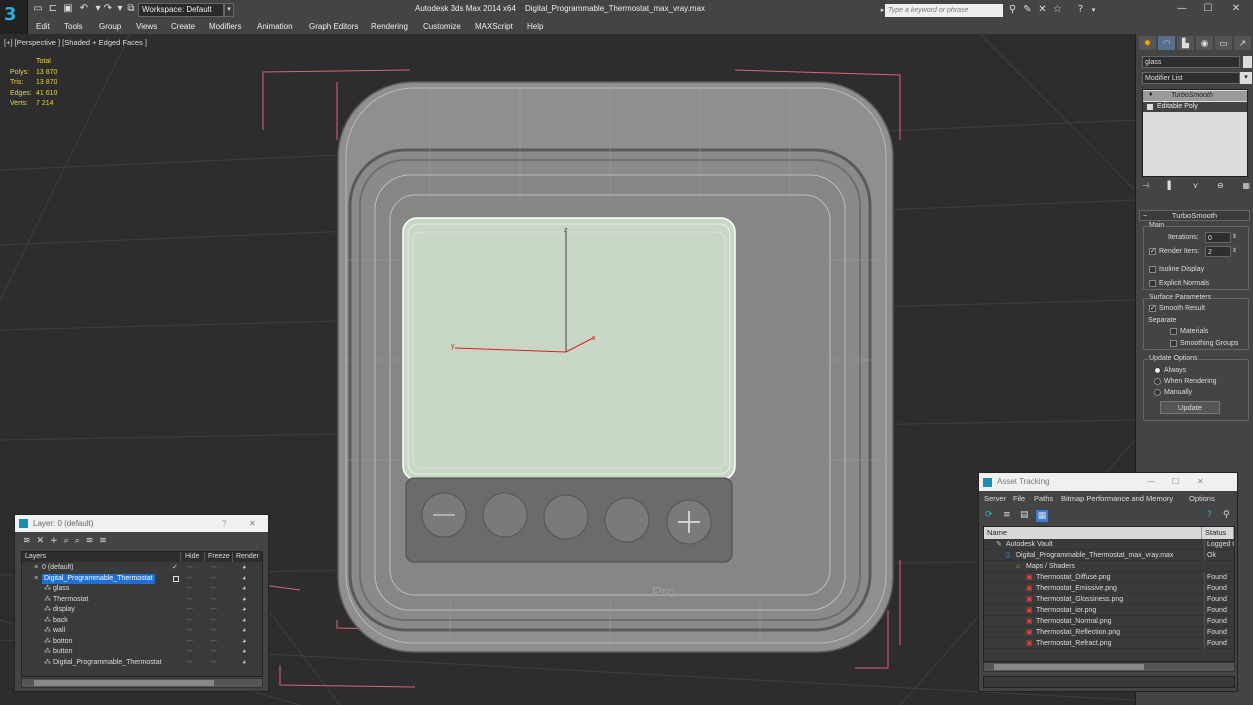 The image size is (1253, 705). Describe the element at coordinates (142, 642) in the screenshot. I see `layer-row: ⁂ botton --- --- ◕` at that location.